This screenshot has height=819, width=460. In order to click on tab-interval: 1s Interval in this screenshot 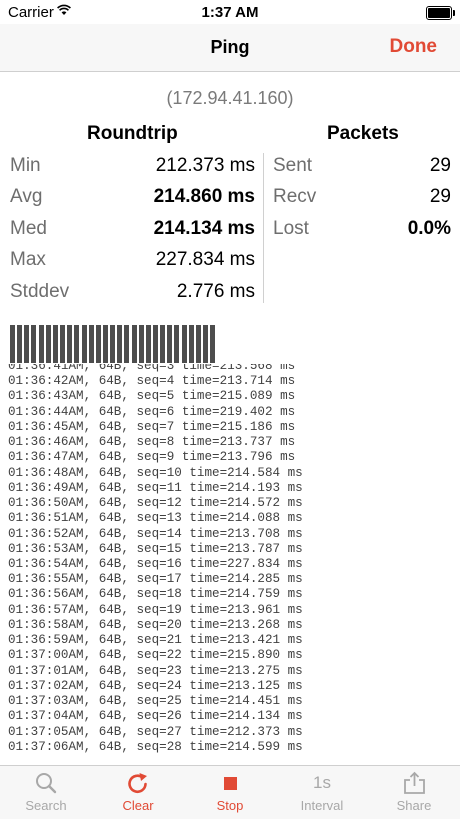, I will do `click(322, 792)`.